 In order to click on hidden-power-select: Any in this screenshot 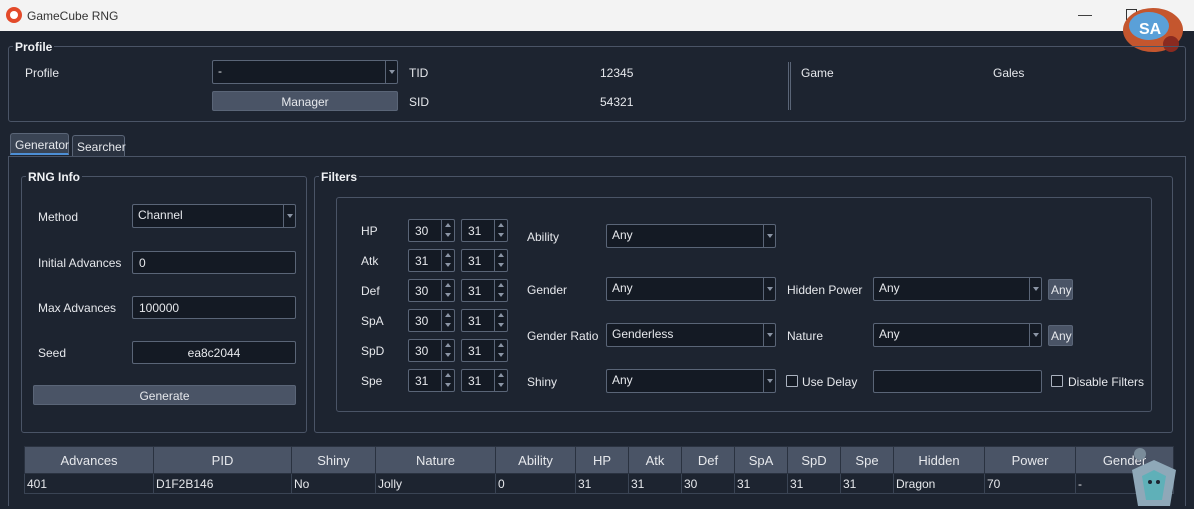, I will do `click(957, 289)`.